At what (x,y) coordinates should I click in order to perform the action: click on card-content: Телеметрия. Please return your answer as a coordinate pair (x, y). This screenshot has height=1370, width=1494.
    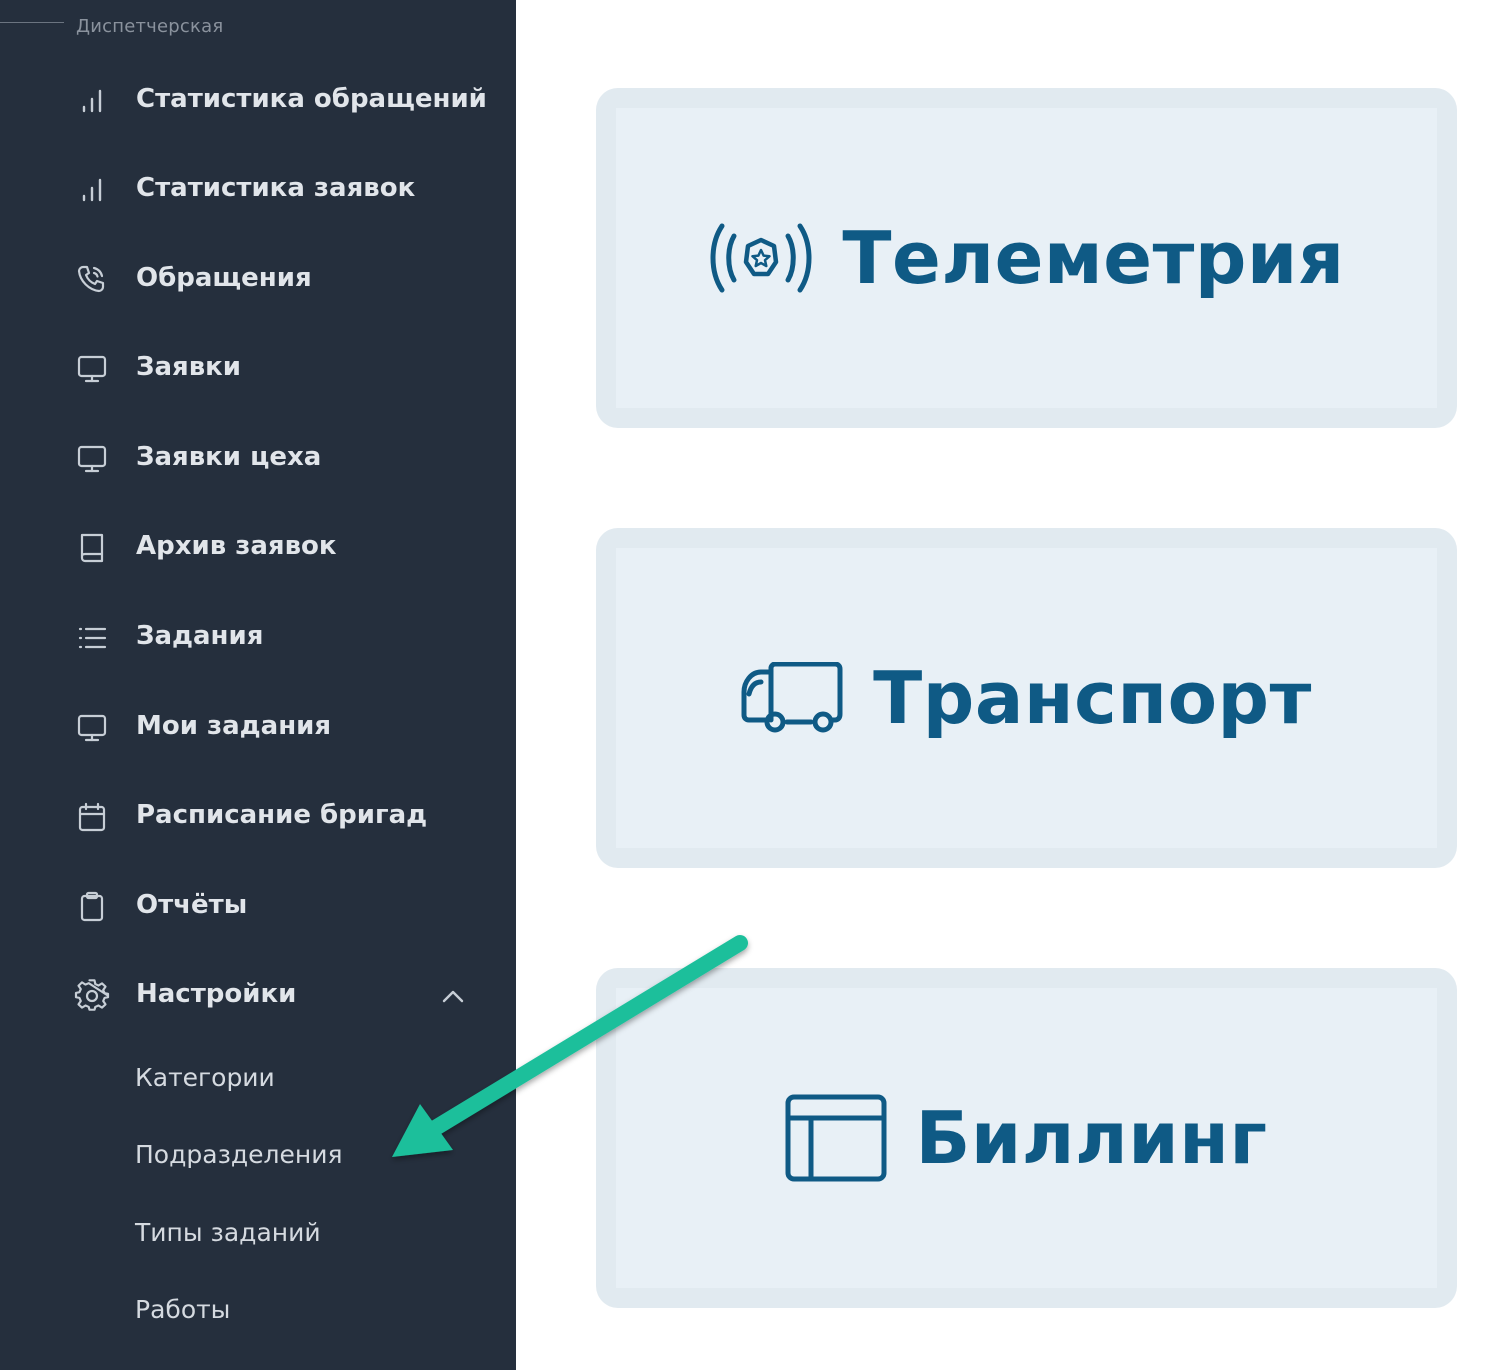
    Looking at the image, I should click on (1026, 258).